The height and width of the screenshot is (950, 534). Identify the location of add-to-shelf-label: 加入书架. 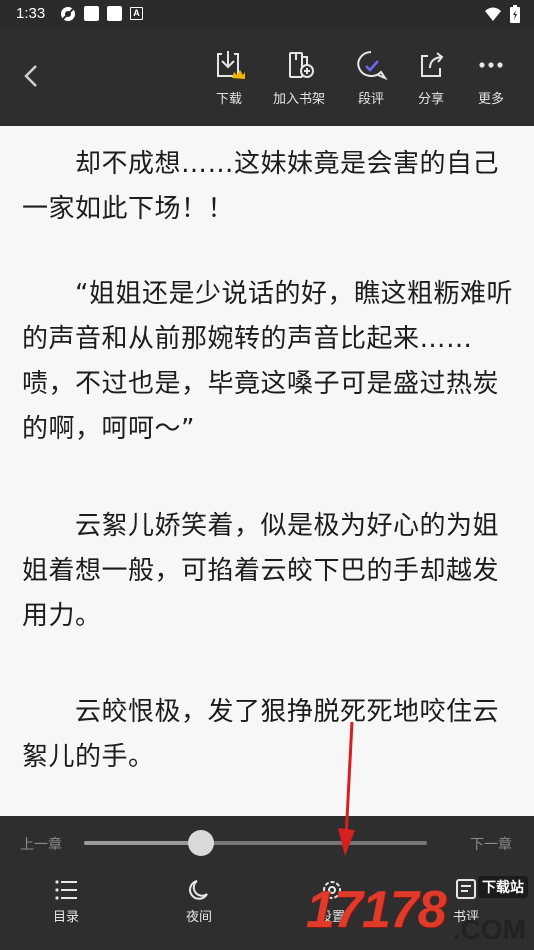
(298, 99).